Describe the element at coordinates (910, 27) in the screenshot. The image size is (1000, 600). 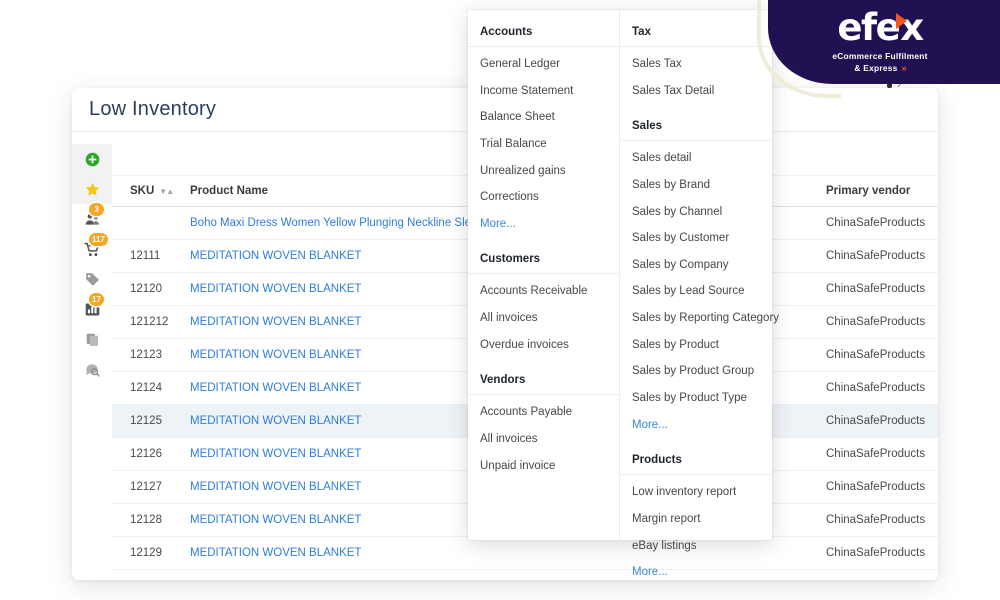
I see `logo-x-mark: x` at that location.